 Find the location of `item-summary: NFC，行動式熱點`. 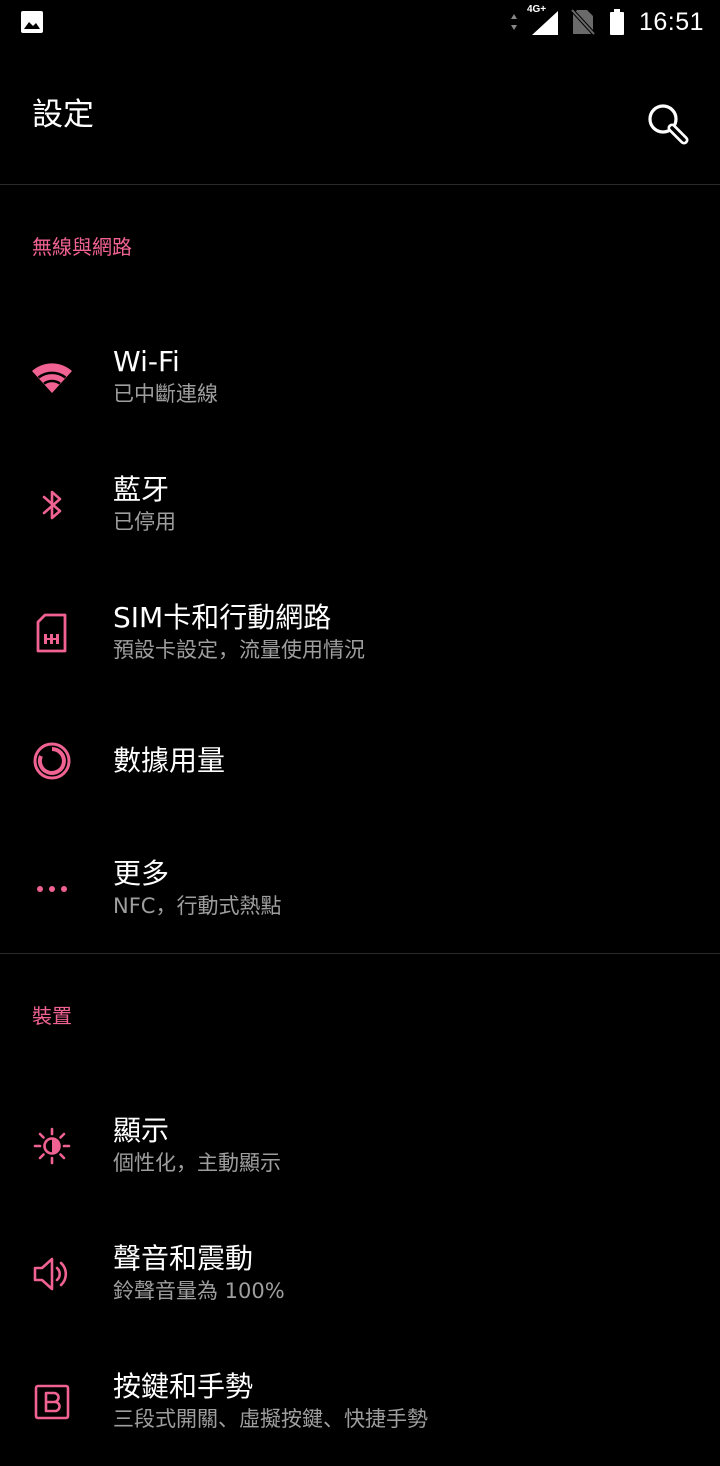

item-summary: NFC，行動式熱點 is located at coordinates (197, 906).